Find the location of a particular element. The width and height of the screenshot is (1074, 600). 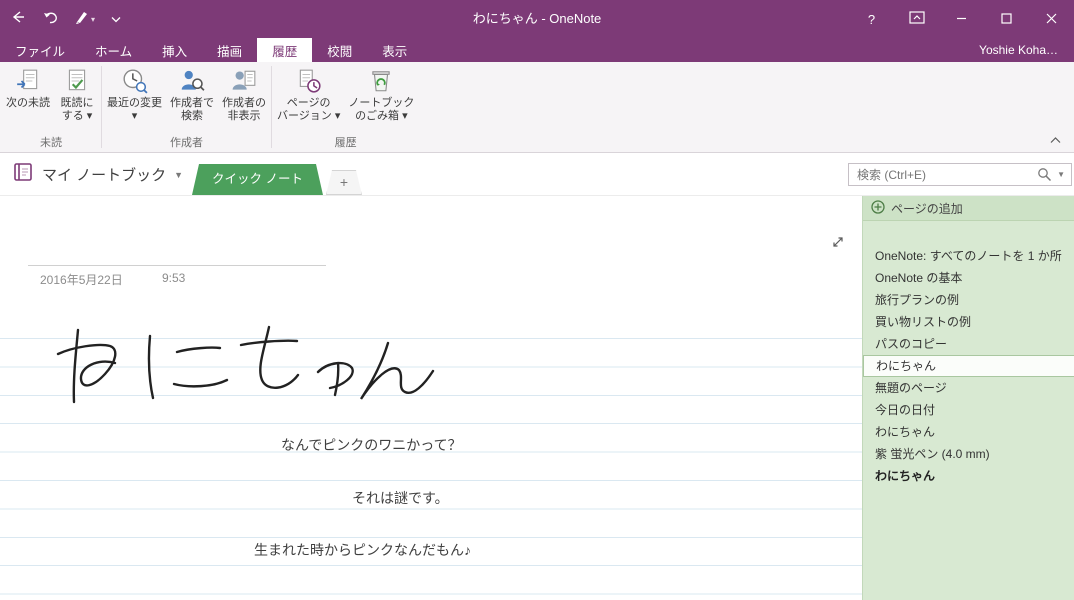

tab-review: 校閲 is located at coordinates (339, 50).